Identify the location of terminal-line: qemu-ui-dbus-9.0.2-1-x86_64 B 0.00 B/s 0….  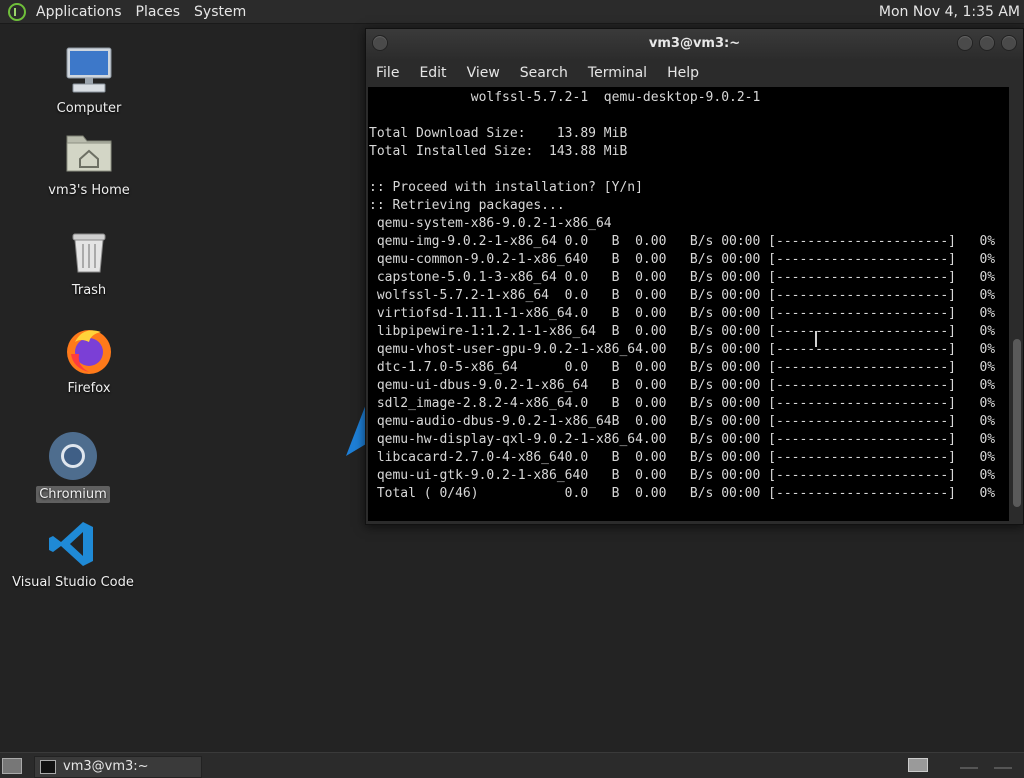
(682, 385).